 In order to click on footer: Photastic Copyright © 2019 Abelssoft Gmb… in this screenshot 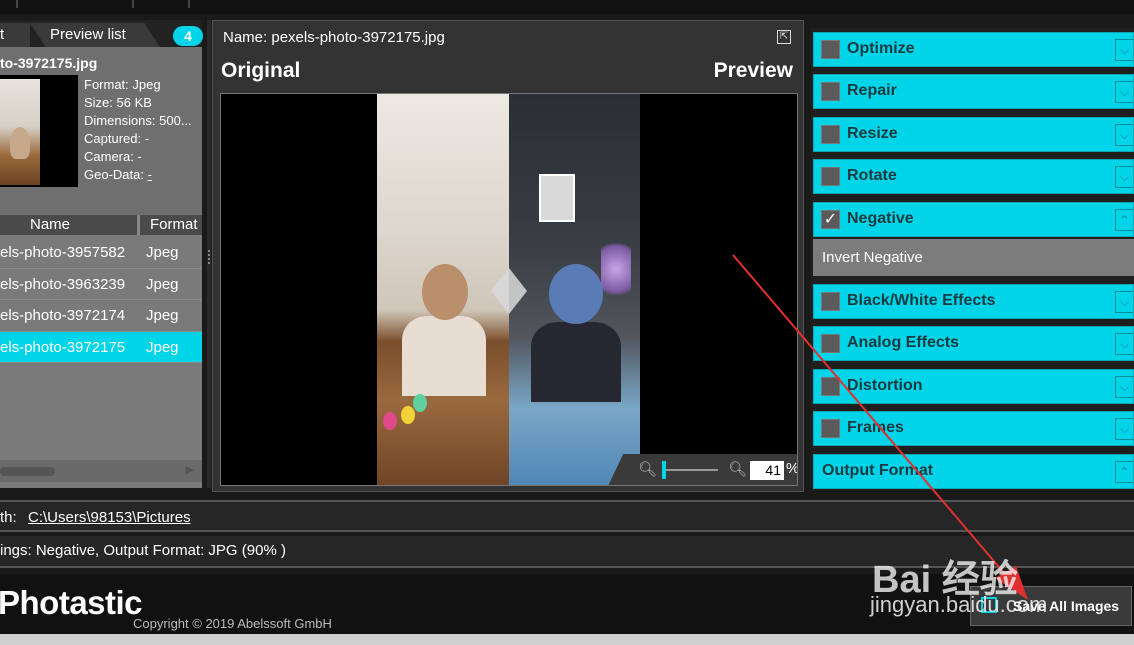, I will do `click(567, 604)`.